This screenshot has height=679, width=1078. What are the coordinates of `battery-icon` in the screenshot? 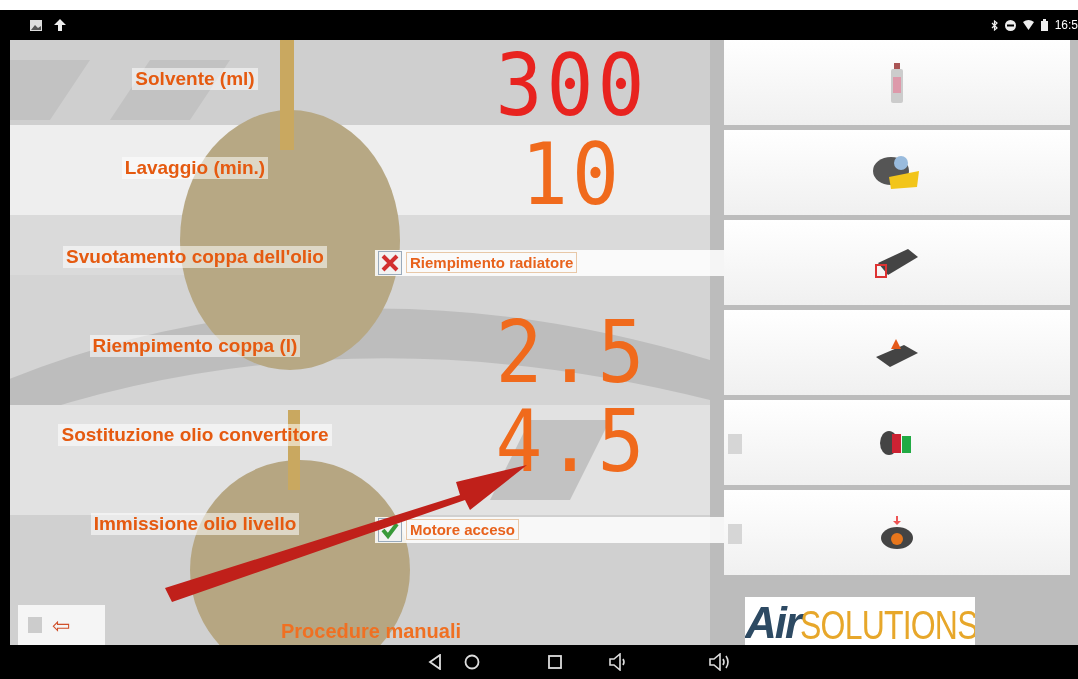 It's located at (1044, 25).